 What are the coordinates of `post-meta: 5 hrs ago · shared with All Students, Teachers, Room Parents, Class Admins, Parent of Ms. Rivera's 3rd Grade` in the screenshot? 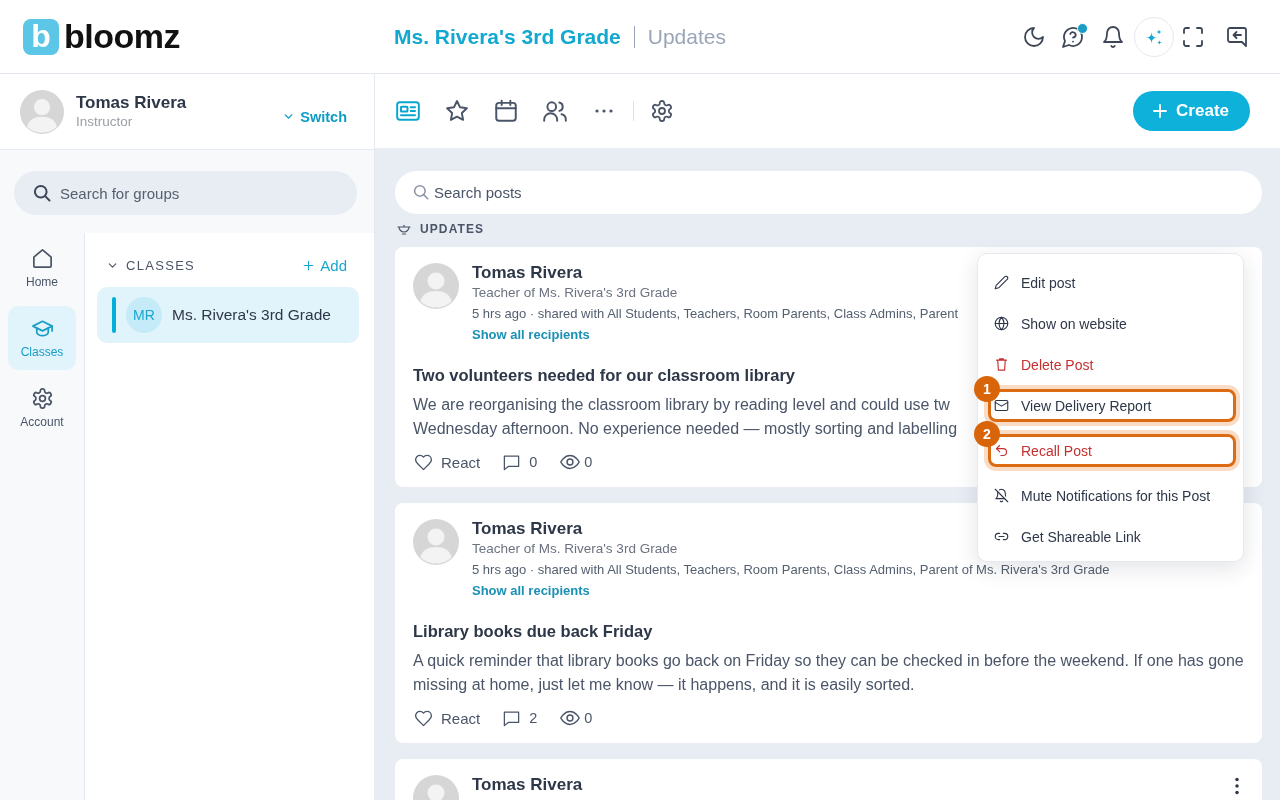 It's located at (791, 570).